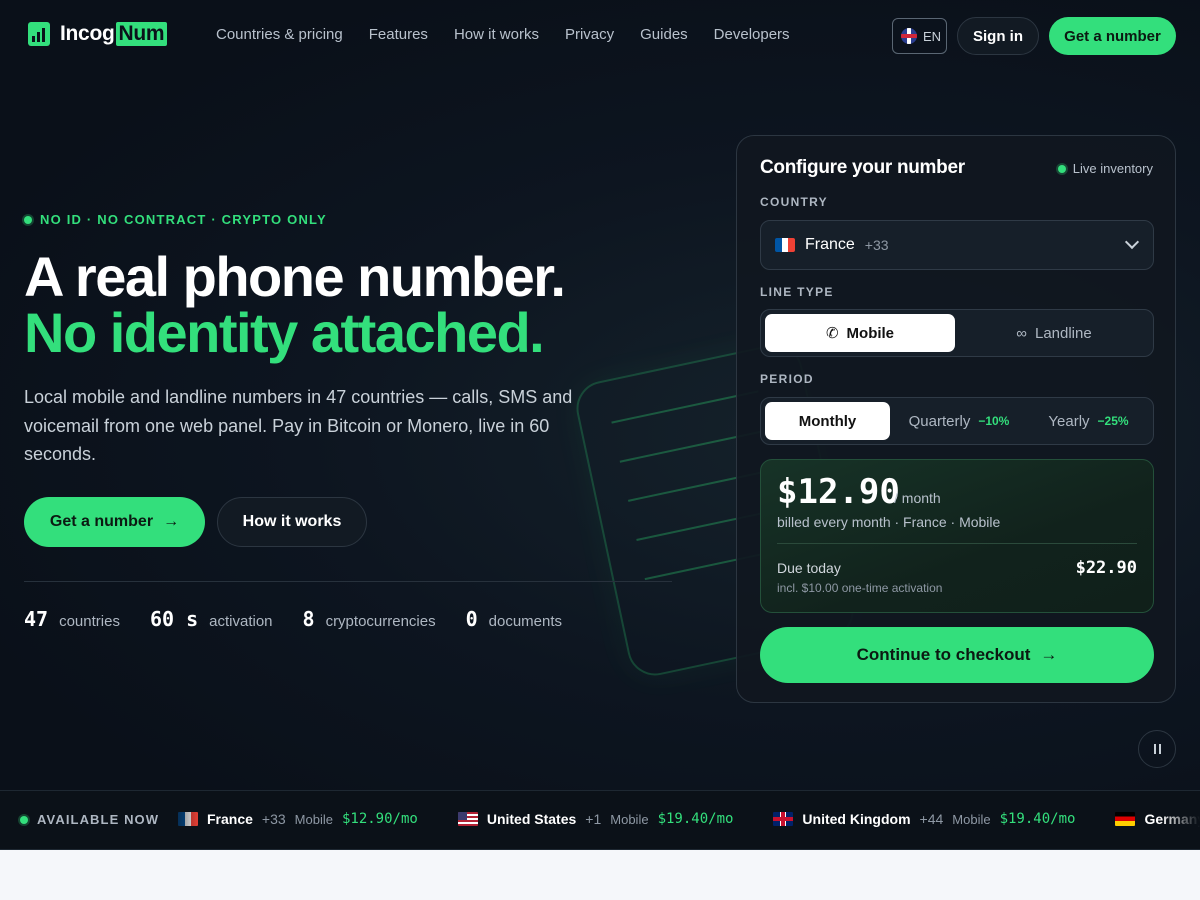 This screenshot has height=900, width=1200. Describe the element at coordinates (1154, 749) in the screenshot. I see `pause-icon` at that location.